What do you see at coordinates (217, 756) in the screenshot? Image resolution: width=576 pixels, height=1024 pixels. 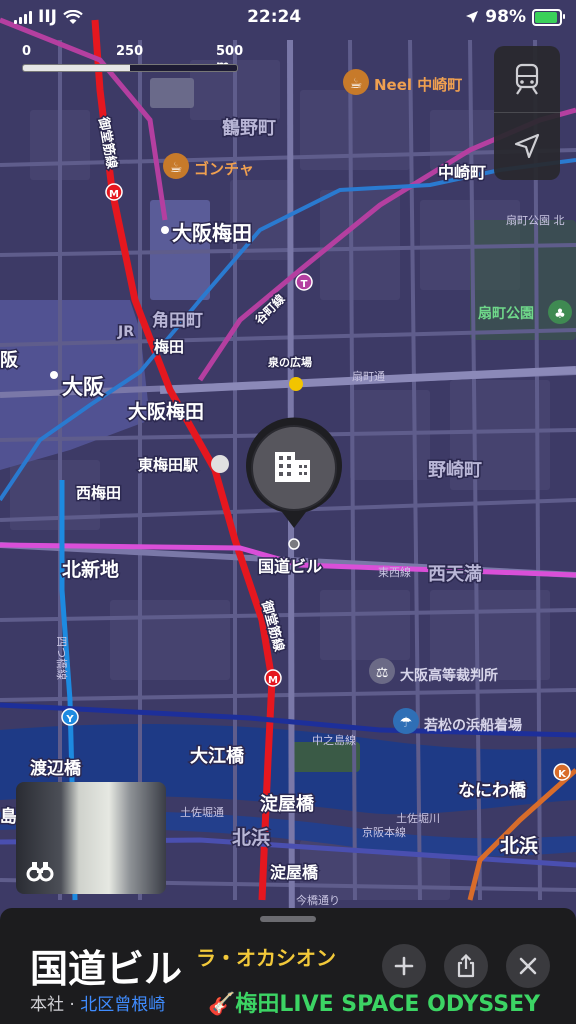 I see `label-oebashi: 大江橋` at bounding box center [217, 756].